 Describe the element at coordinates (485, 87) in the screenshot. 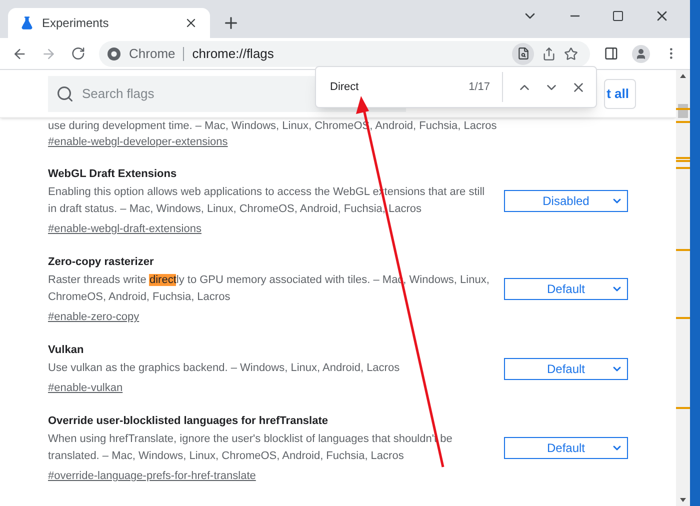

I see `match-count: 1/17` at that location.